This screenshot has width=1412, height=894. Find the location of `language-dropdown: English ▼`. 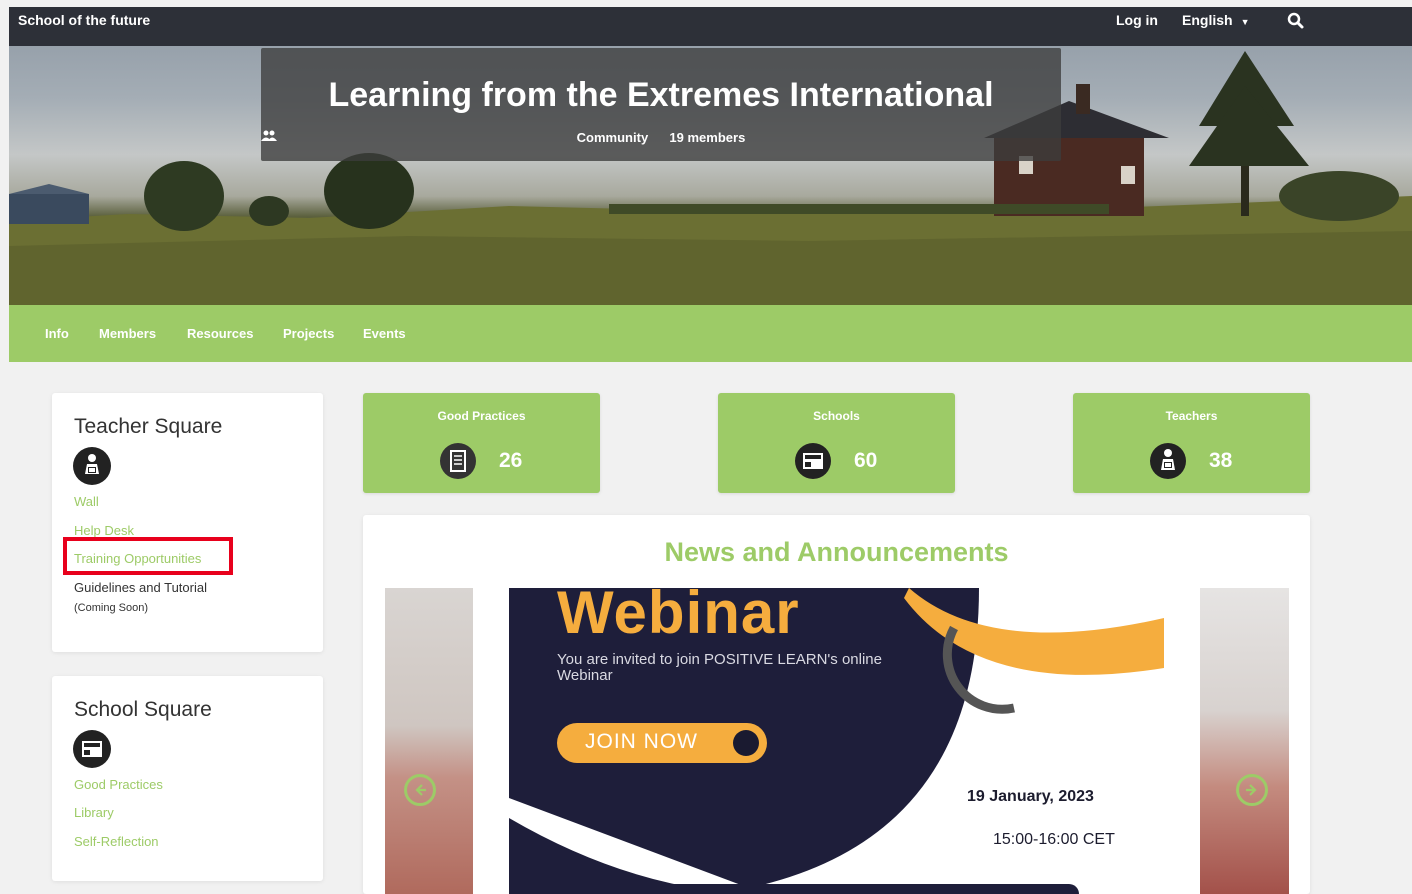

language-dropdown: English ▼ is located at coordinates (1215, 20).